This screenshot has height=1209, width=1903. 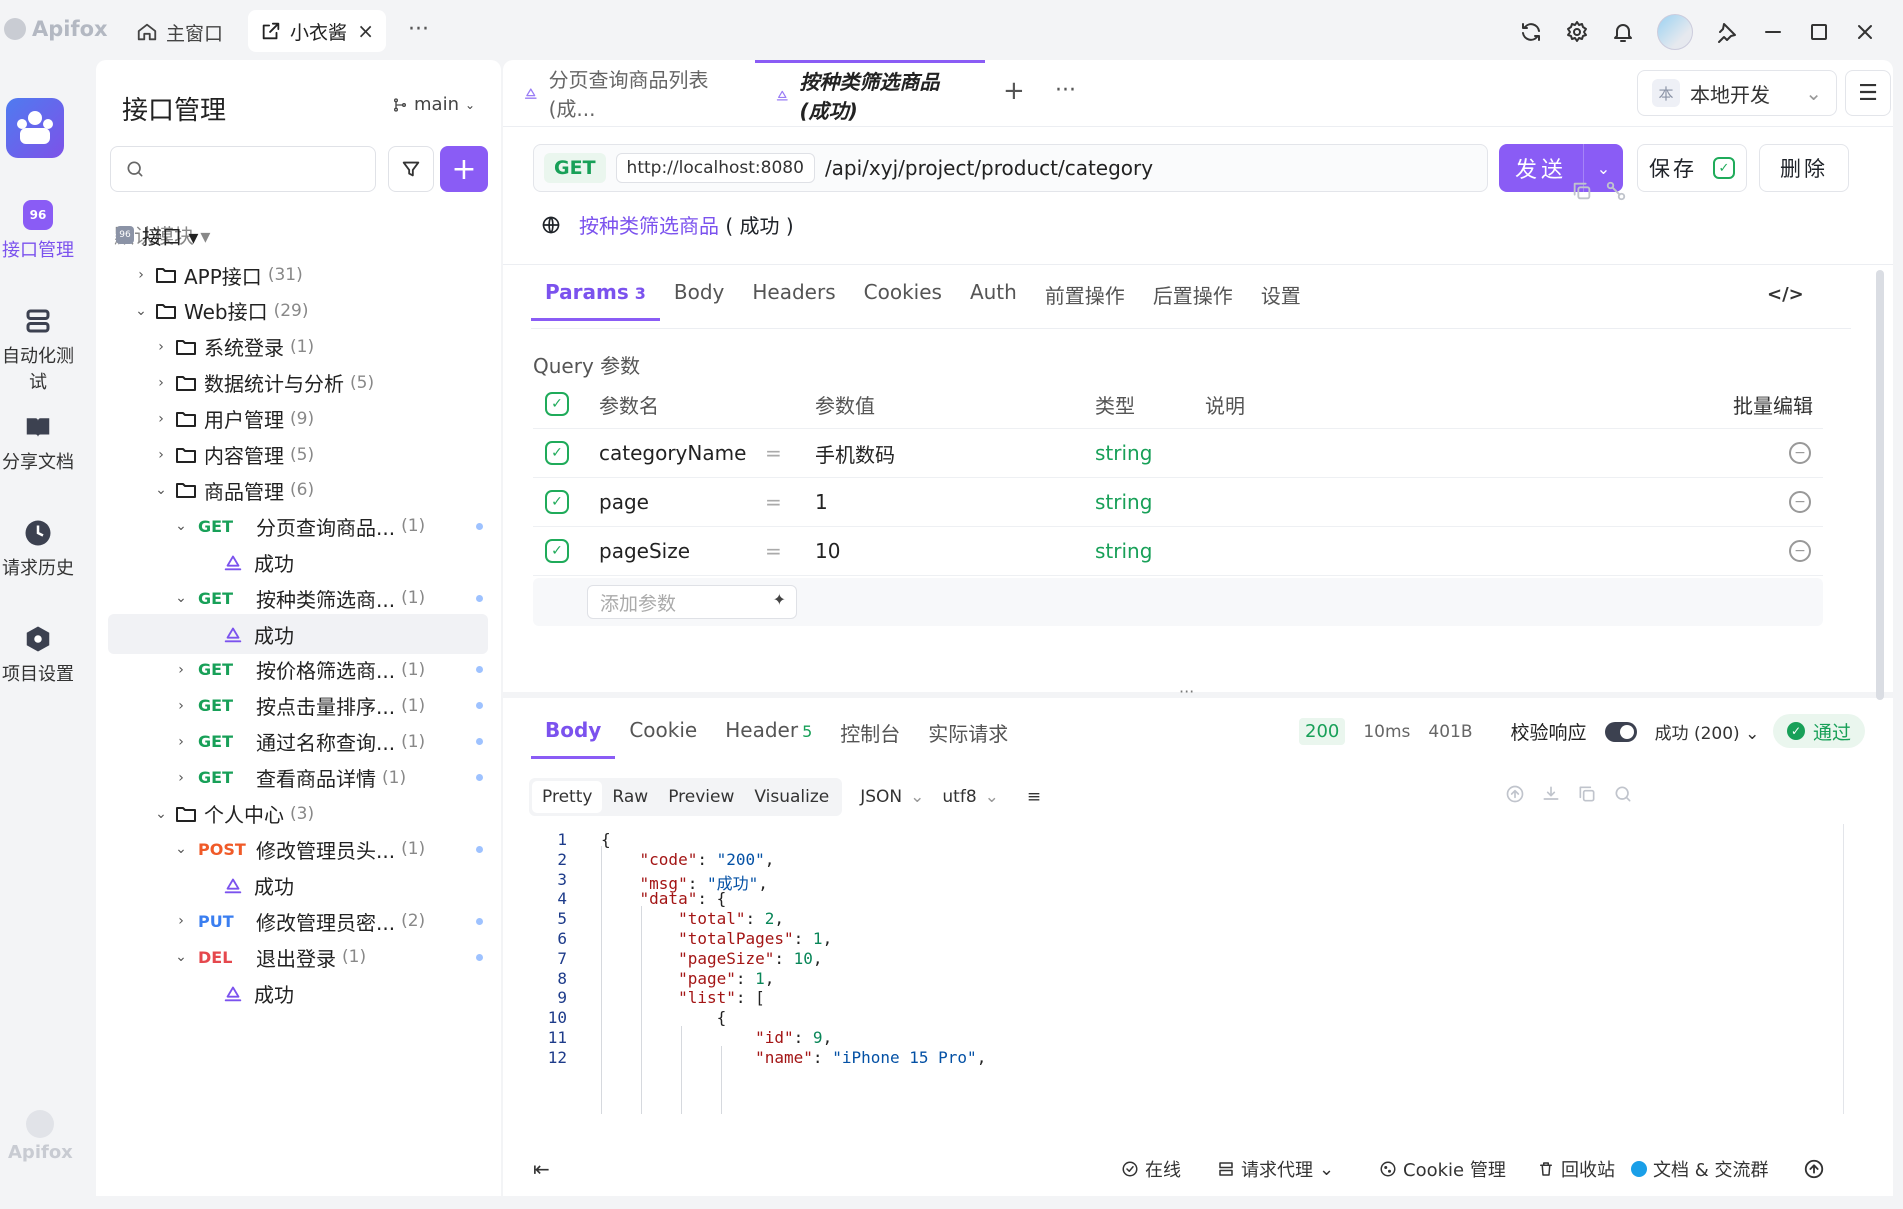 I want to click on param-checkbox: ✓, so click(x=557, y=502).